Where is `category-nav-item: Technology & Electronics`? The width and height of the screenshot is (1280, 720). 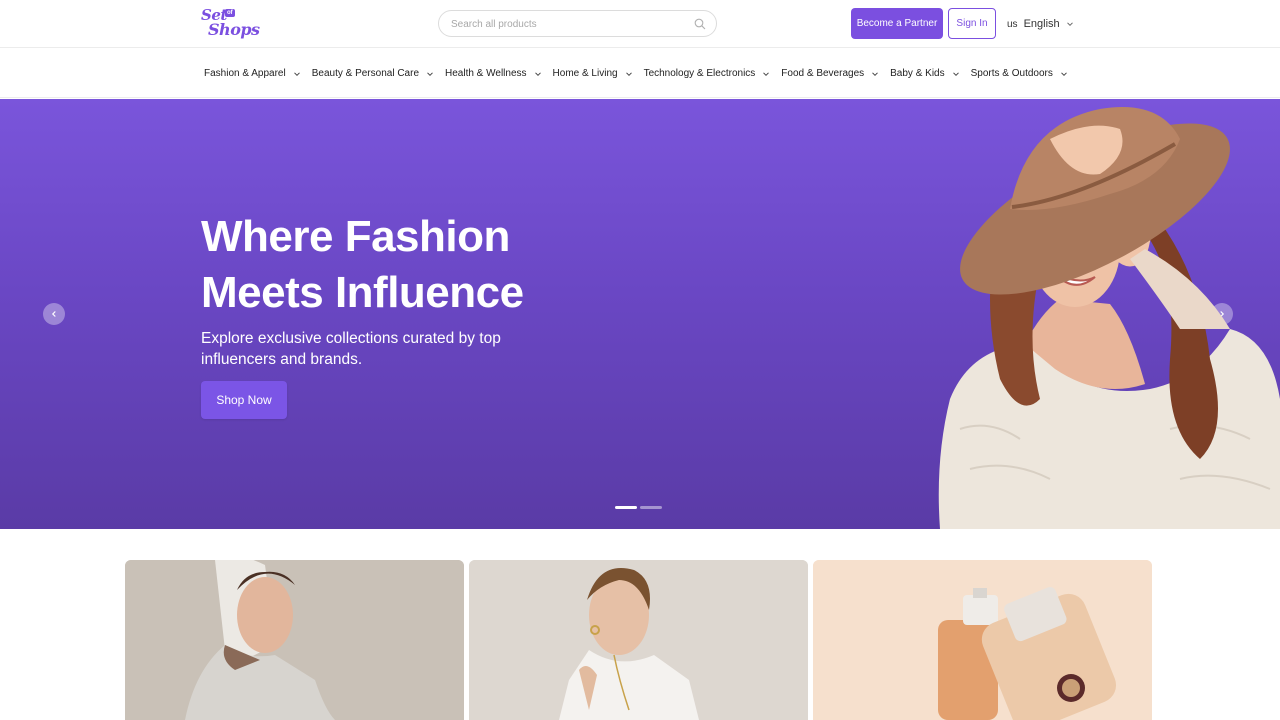 category-nav-item: Technology & Electronics is located at coordinates (707, 73).